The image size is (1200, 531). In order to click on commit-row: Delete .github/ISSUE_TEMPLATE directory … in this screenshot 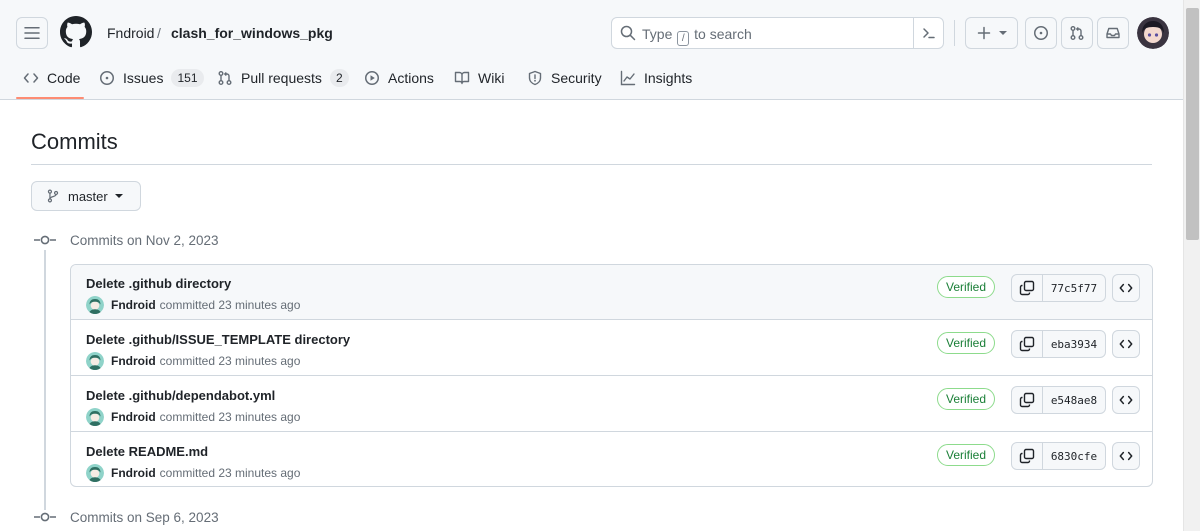, I will do `click(611, 348)`.